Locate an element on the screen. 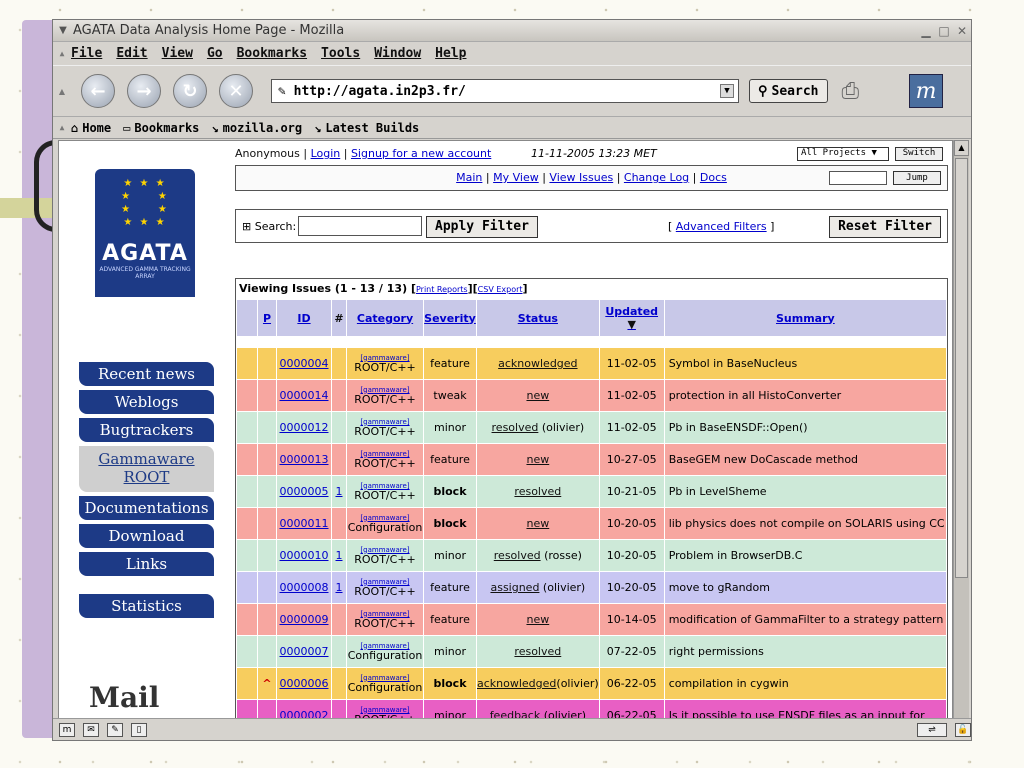 The width and height of the screenshot is (1024, 768). reset-filter-button: Reset Filter is located at coordinates (885, 227).